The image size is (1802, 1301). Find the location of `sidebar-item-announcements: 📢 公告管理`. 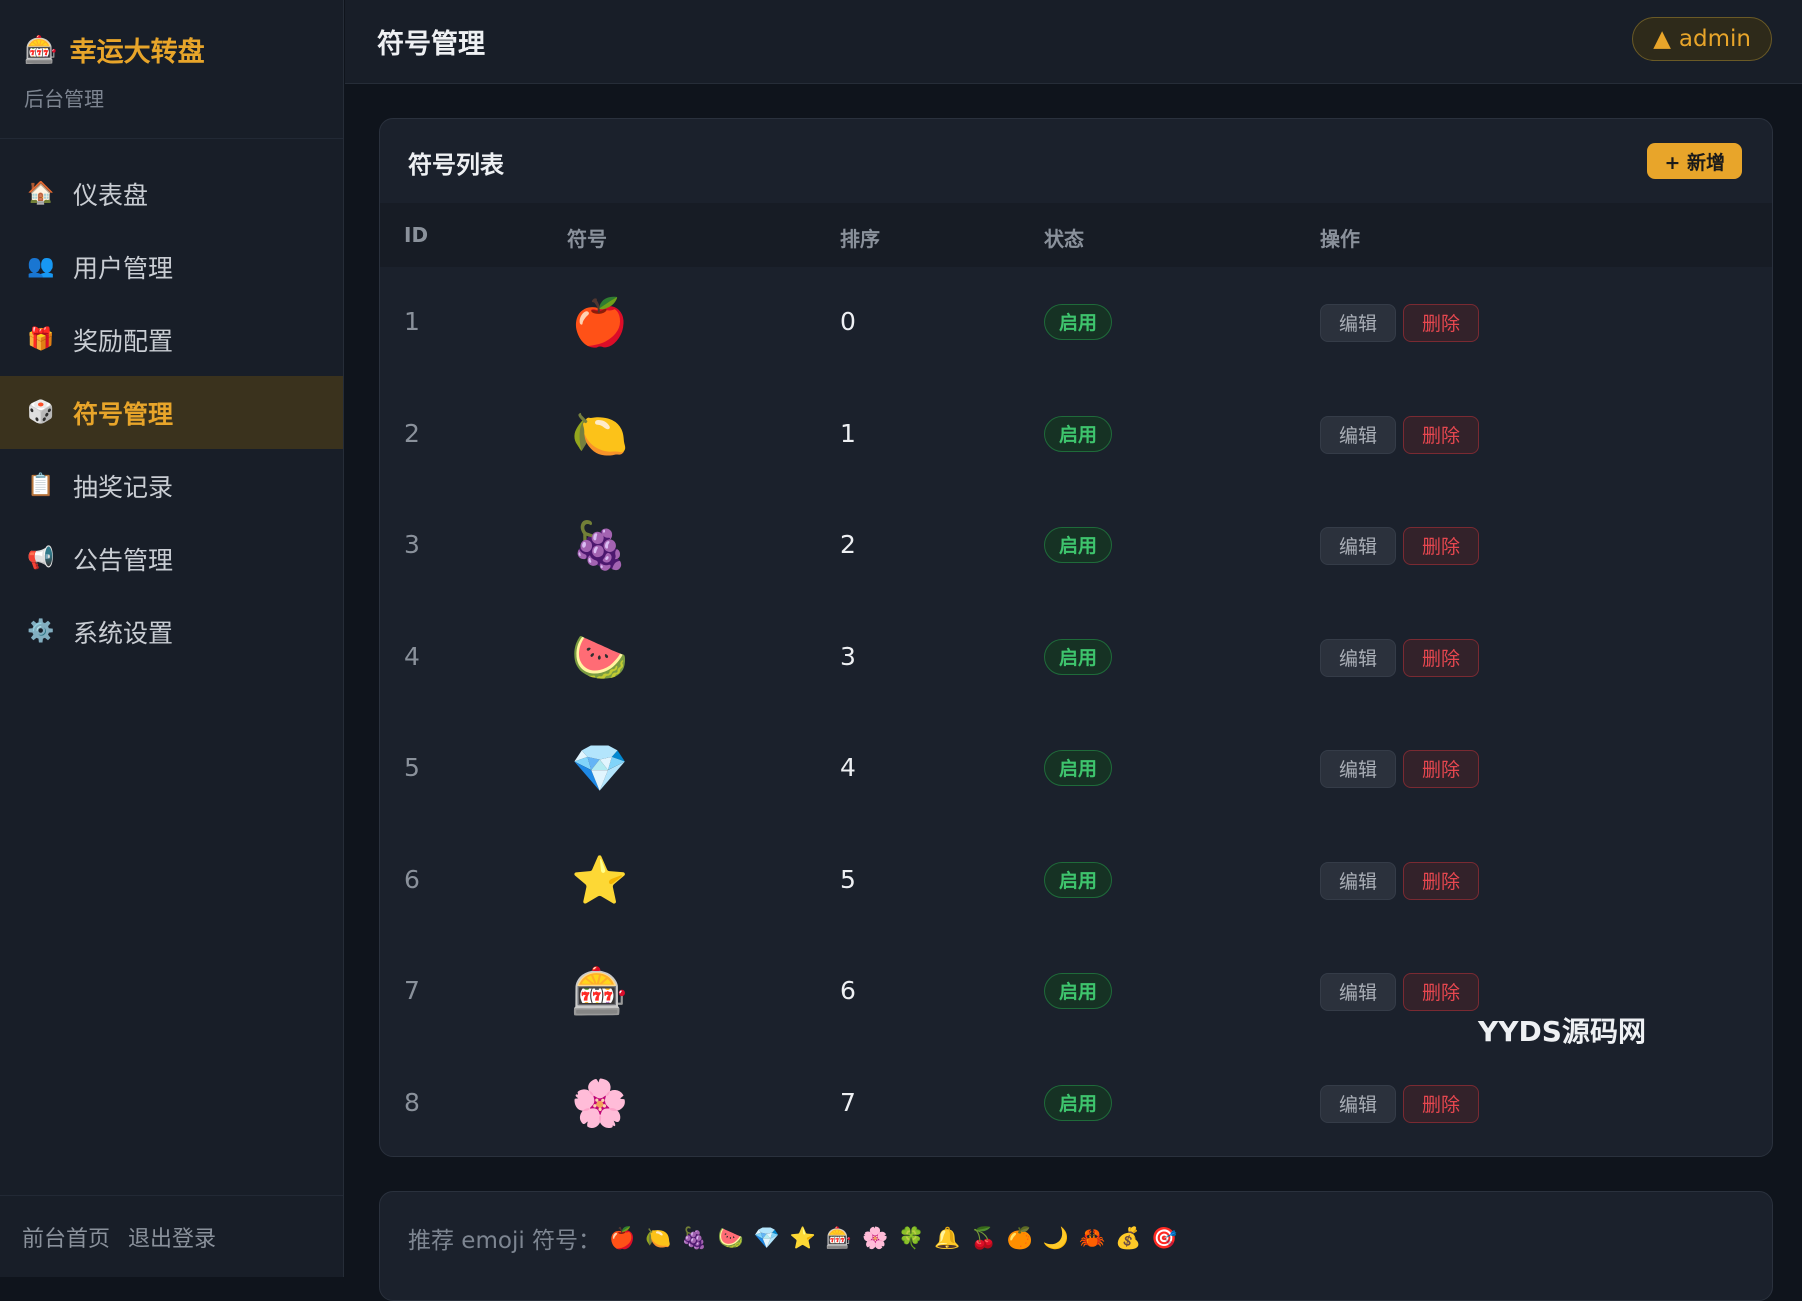

sidebar-item-announcements: 📢 公告管理 is located at coordinates (171, 558).